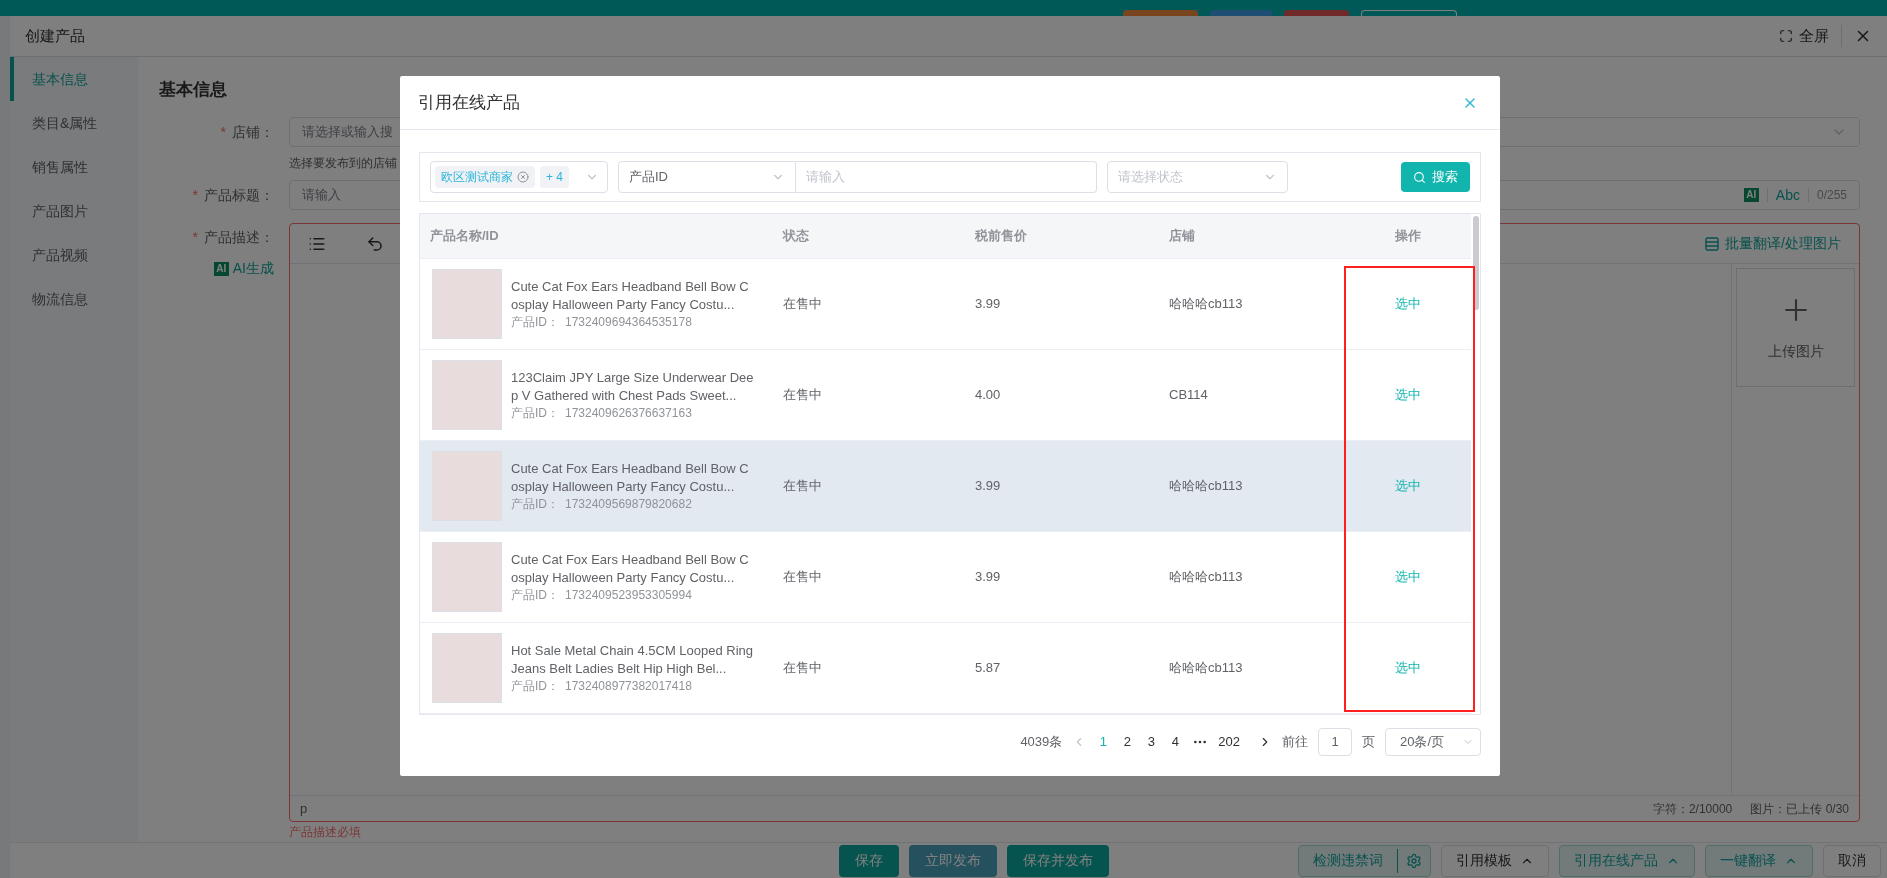 This screenshot has height=878, width=1887. I want to click on upload-image-button: 上传图片, so click(1795, 327).